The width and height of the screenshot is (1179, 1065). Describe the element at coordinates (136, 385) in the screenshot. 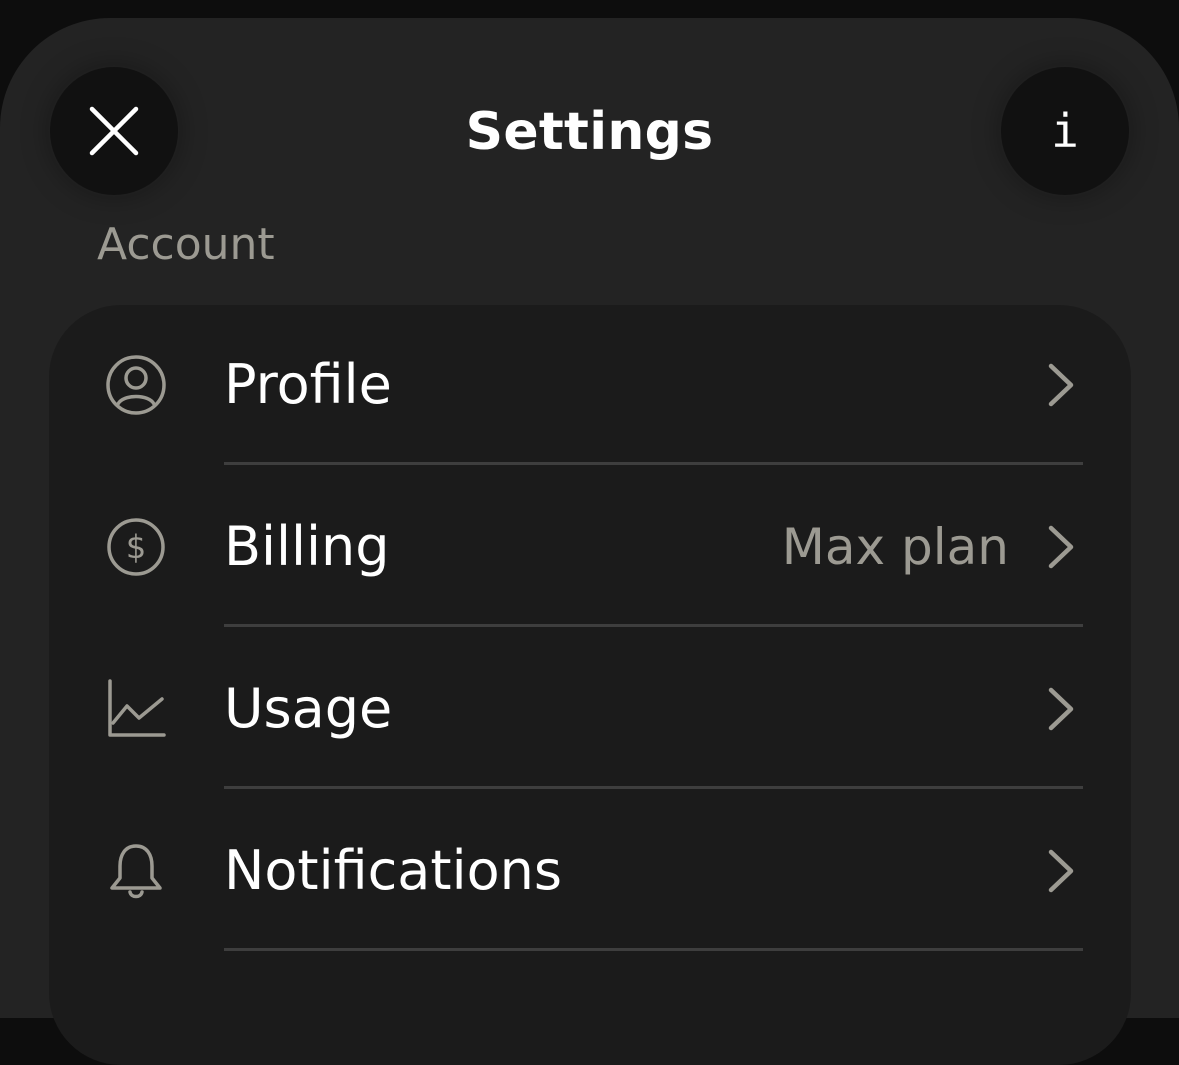

I see `profile-icon` at that location.